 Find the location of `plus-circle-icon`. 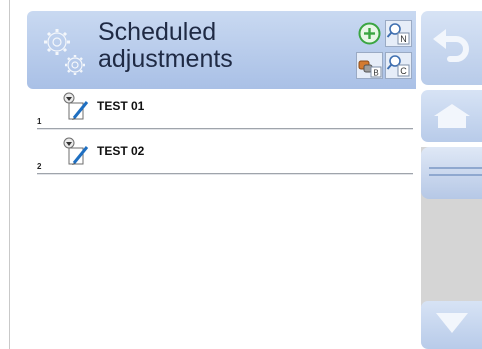

plus-circle-icon is located at coordinates (369, 33).